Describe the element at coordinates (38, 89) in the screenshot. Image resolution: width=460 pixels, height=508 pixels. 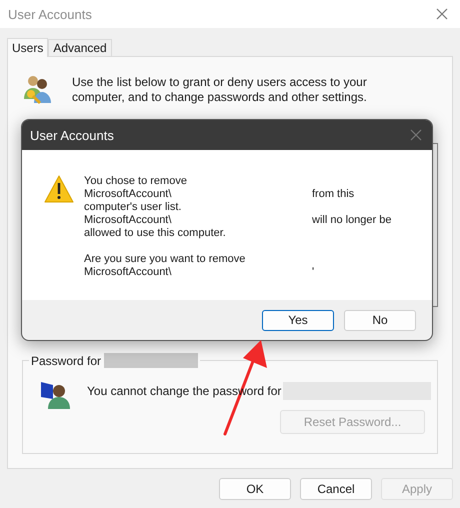
I see `users-key-icon` at that location.